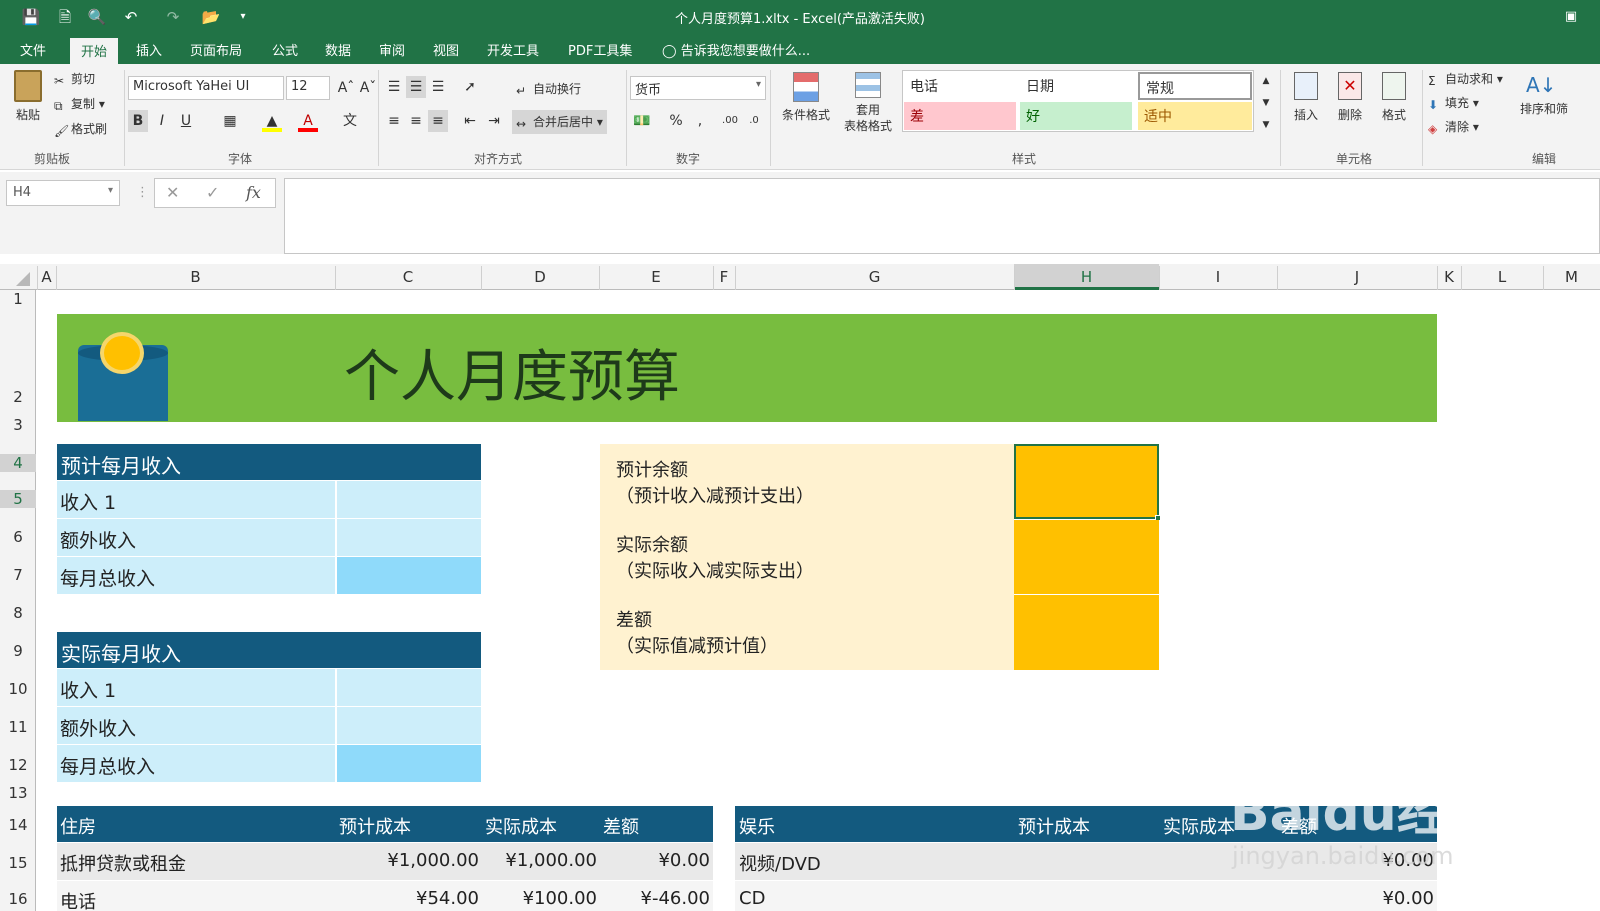  What do you see at coordinates (559, 122) in the screenshot?
I see `merge-center-button: ↔ 合并后居中 ▾` at bounding box center [559, 122].